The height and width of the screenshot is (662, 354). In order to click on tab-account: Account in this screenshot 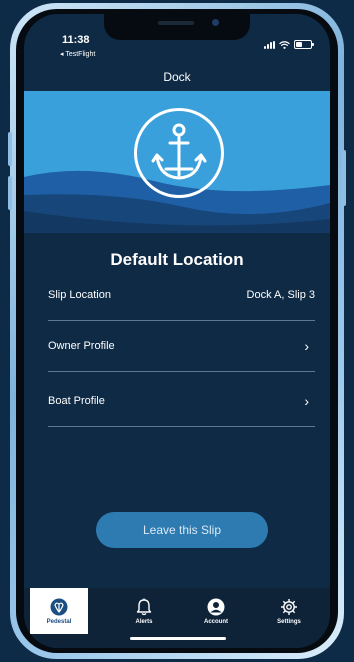, I will do `click(216, 611)`.